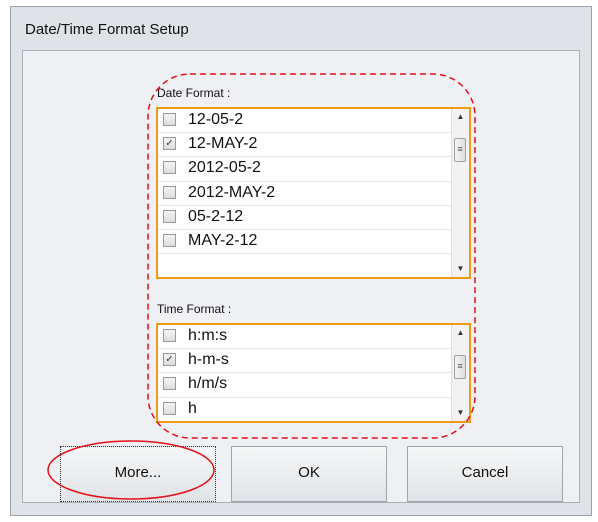 This screenshot has height=522, width=598. I want to click on list-item: 12-05-2, so click(305, 121).